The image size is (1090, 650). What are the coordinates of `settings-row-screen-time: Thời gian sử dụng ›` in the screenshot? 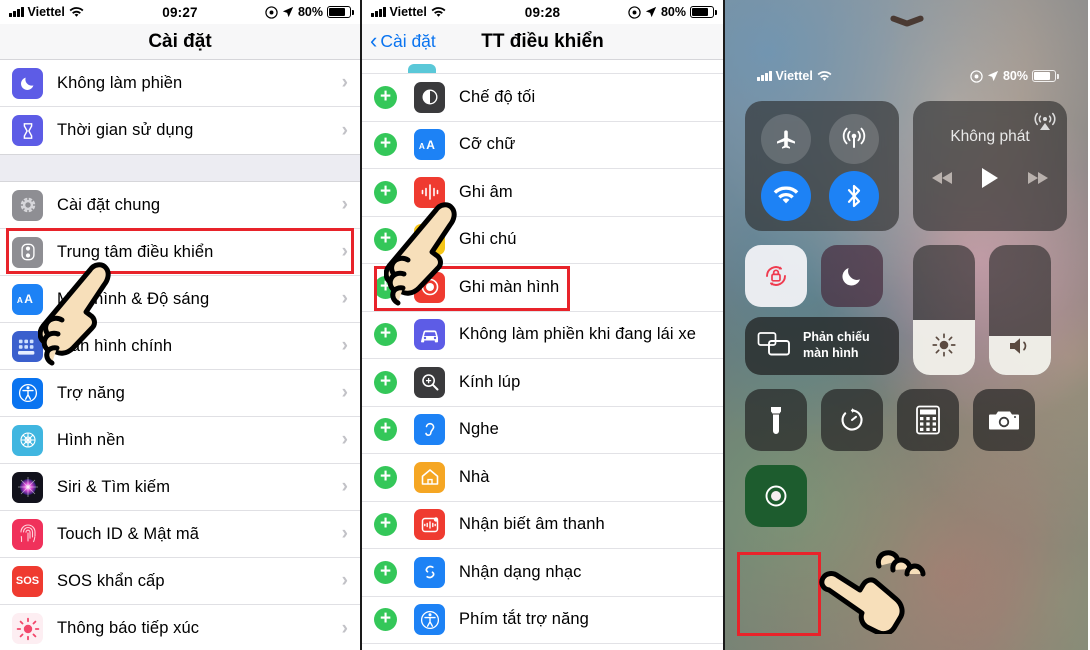 It's located at (180, 130).